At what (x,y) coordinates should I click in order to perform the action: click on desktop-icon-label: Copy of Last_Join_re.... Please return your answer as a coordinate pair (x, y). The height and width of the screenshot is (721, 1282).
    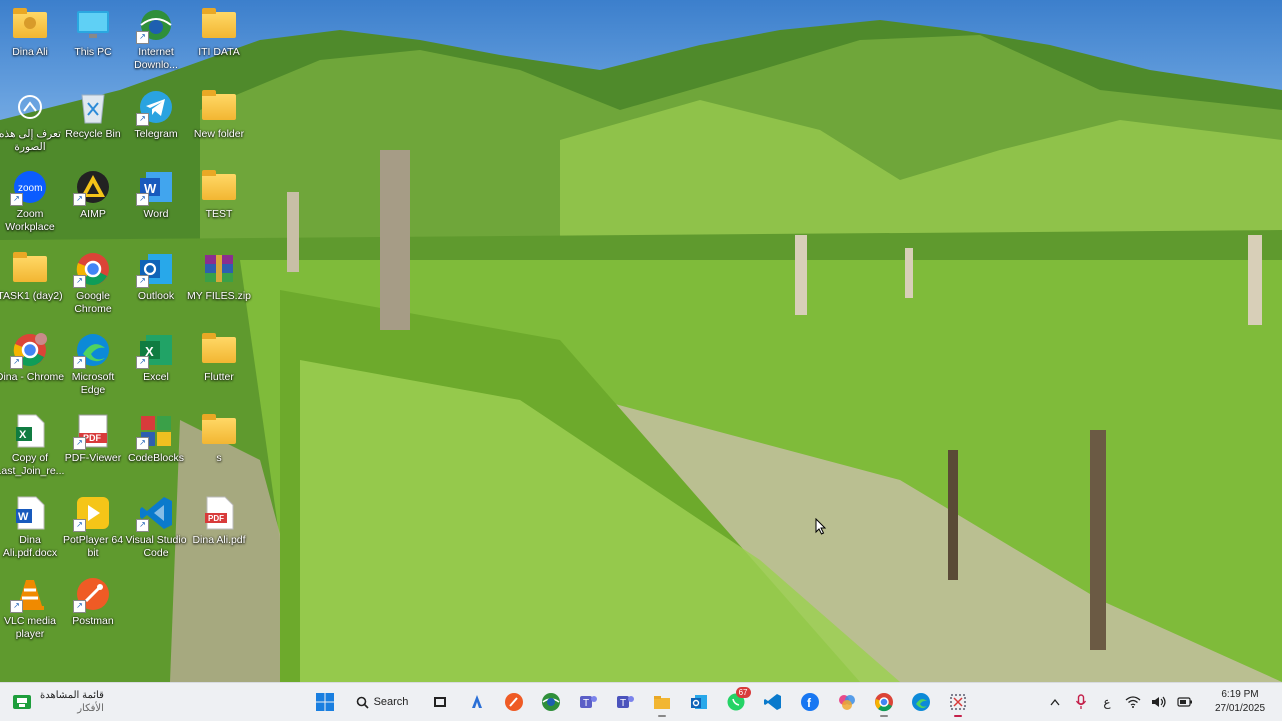
    Looking at the image, I should click on (32, 464).